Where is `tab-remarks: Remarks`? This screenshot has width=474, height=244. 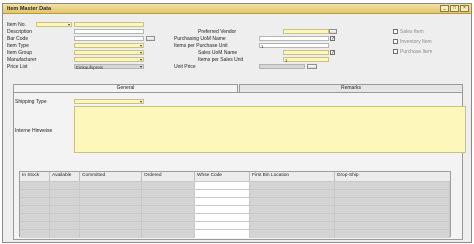 tab-remarks: Remarks is located at coordinates (351, 88).